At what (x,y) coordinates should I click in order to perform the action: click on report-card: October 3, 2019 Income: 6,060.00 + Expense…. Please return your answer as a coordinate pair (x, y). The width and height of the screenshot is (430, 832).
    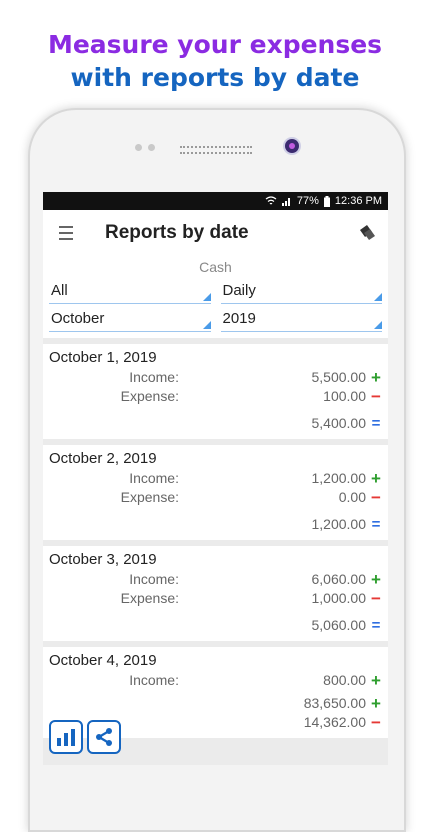
    Looking at the image, I should click on (215, 593).